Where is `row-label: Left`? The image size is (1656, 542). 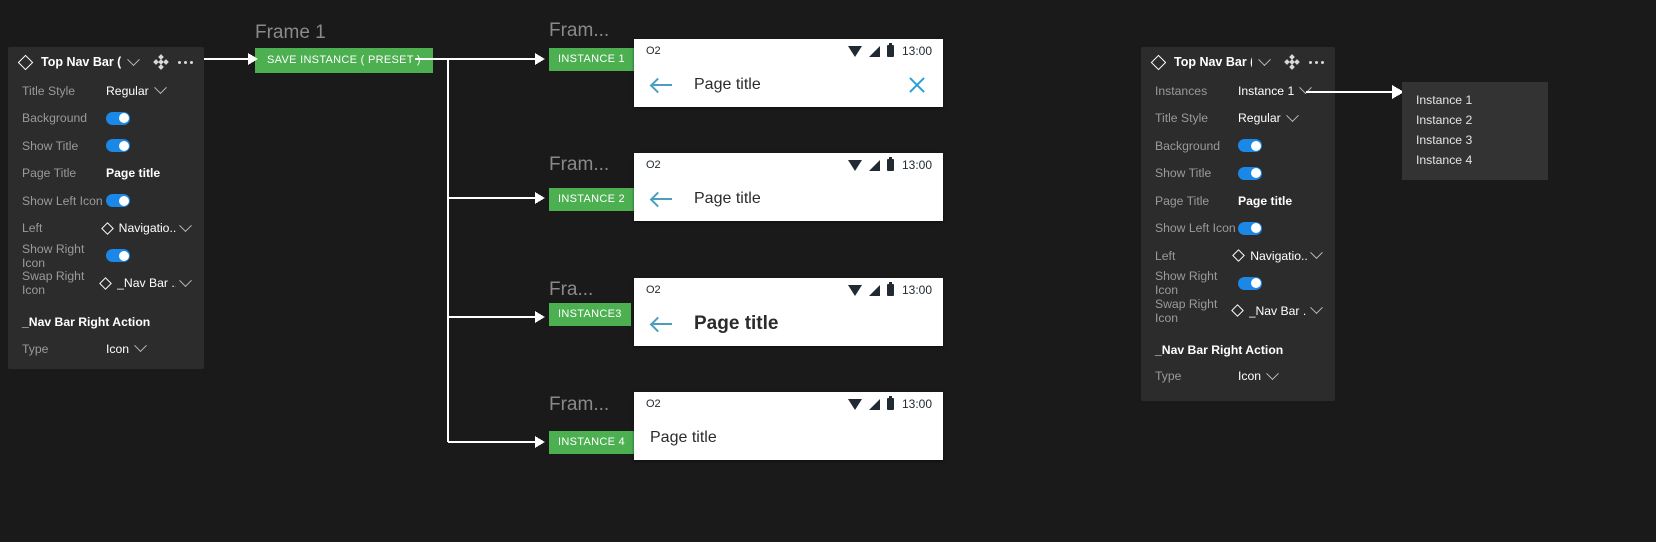
row-label: Left is located at coordinates (1165, 255).